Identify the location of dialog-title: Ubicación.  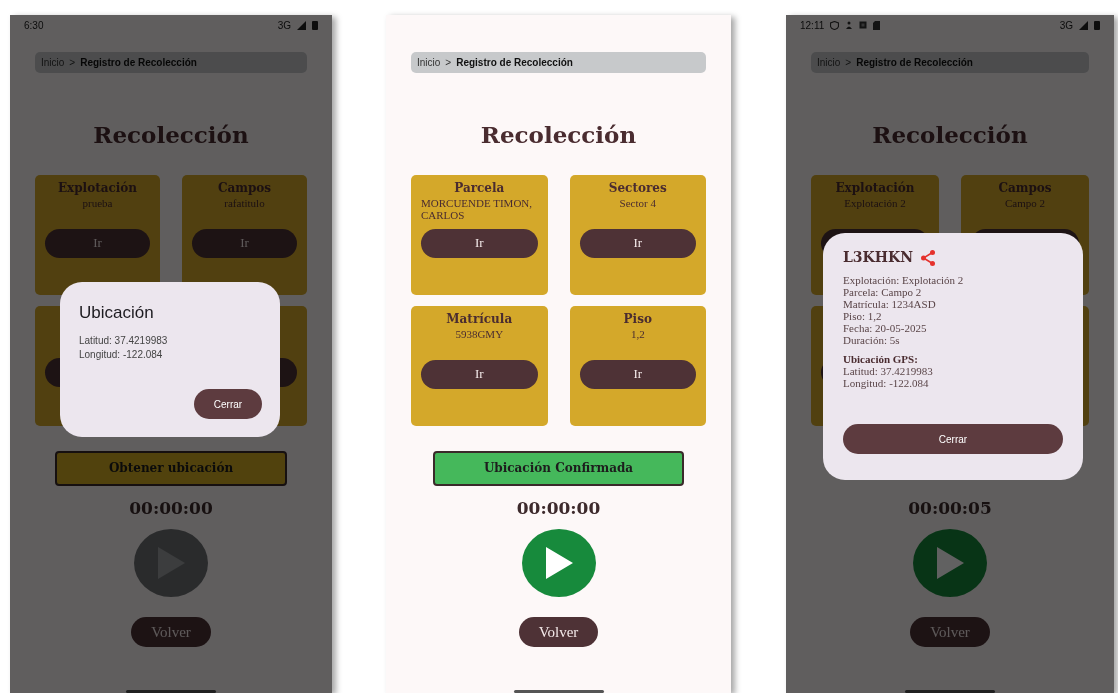
(117, 313).